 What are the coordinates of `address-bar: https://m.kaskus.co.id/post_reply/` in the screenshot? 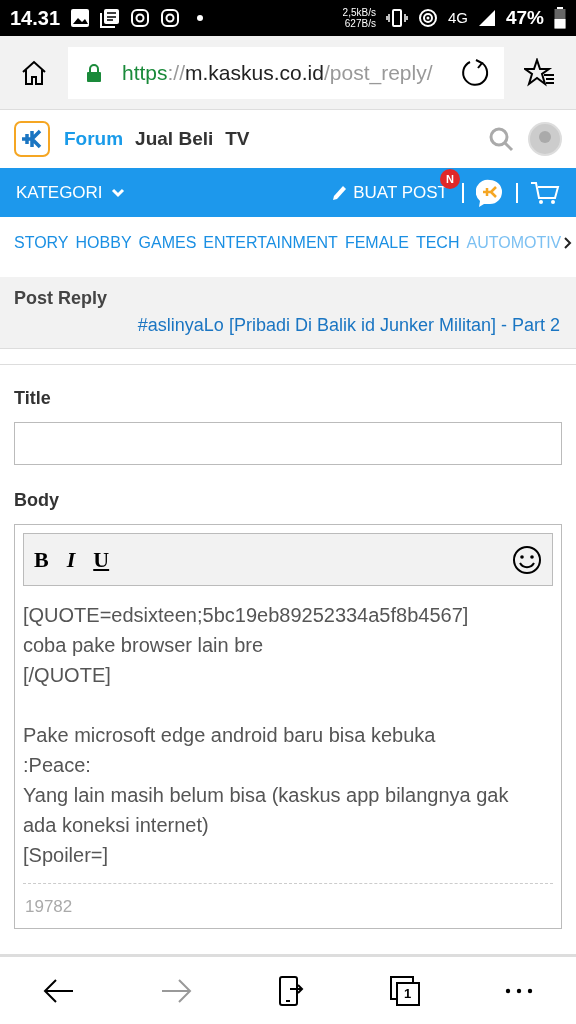 It's located at (286, 72).